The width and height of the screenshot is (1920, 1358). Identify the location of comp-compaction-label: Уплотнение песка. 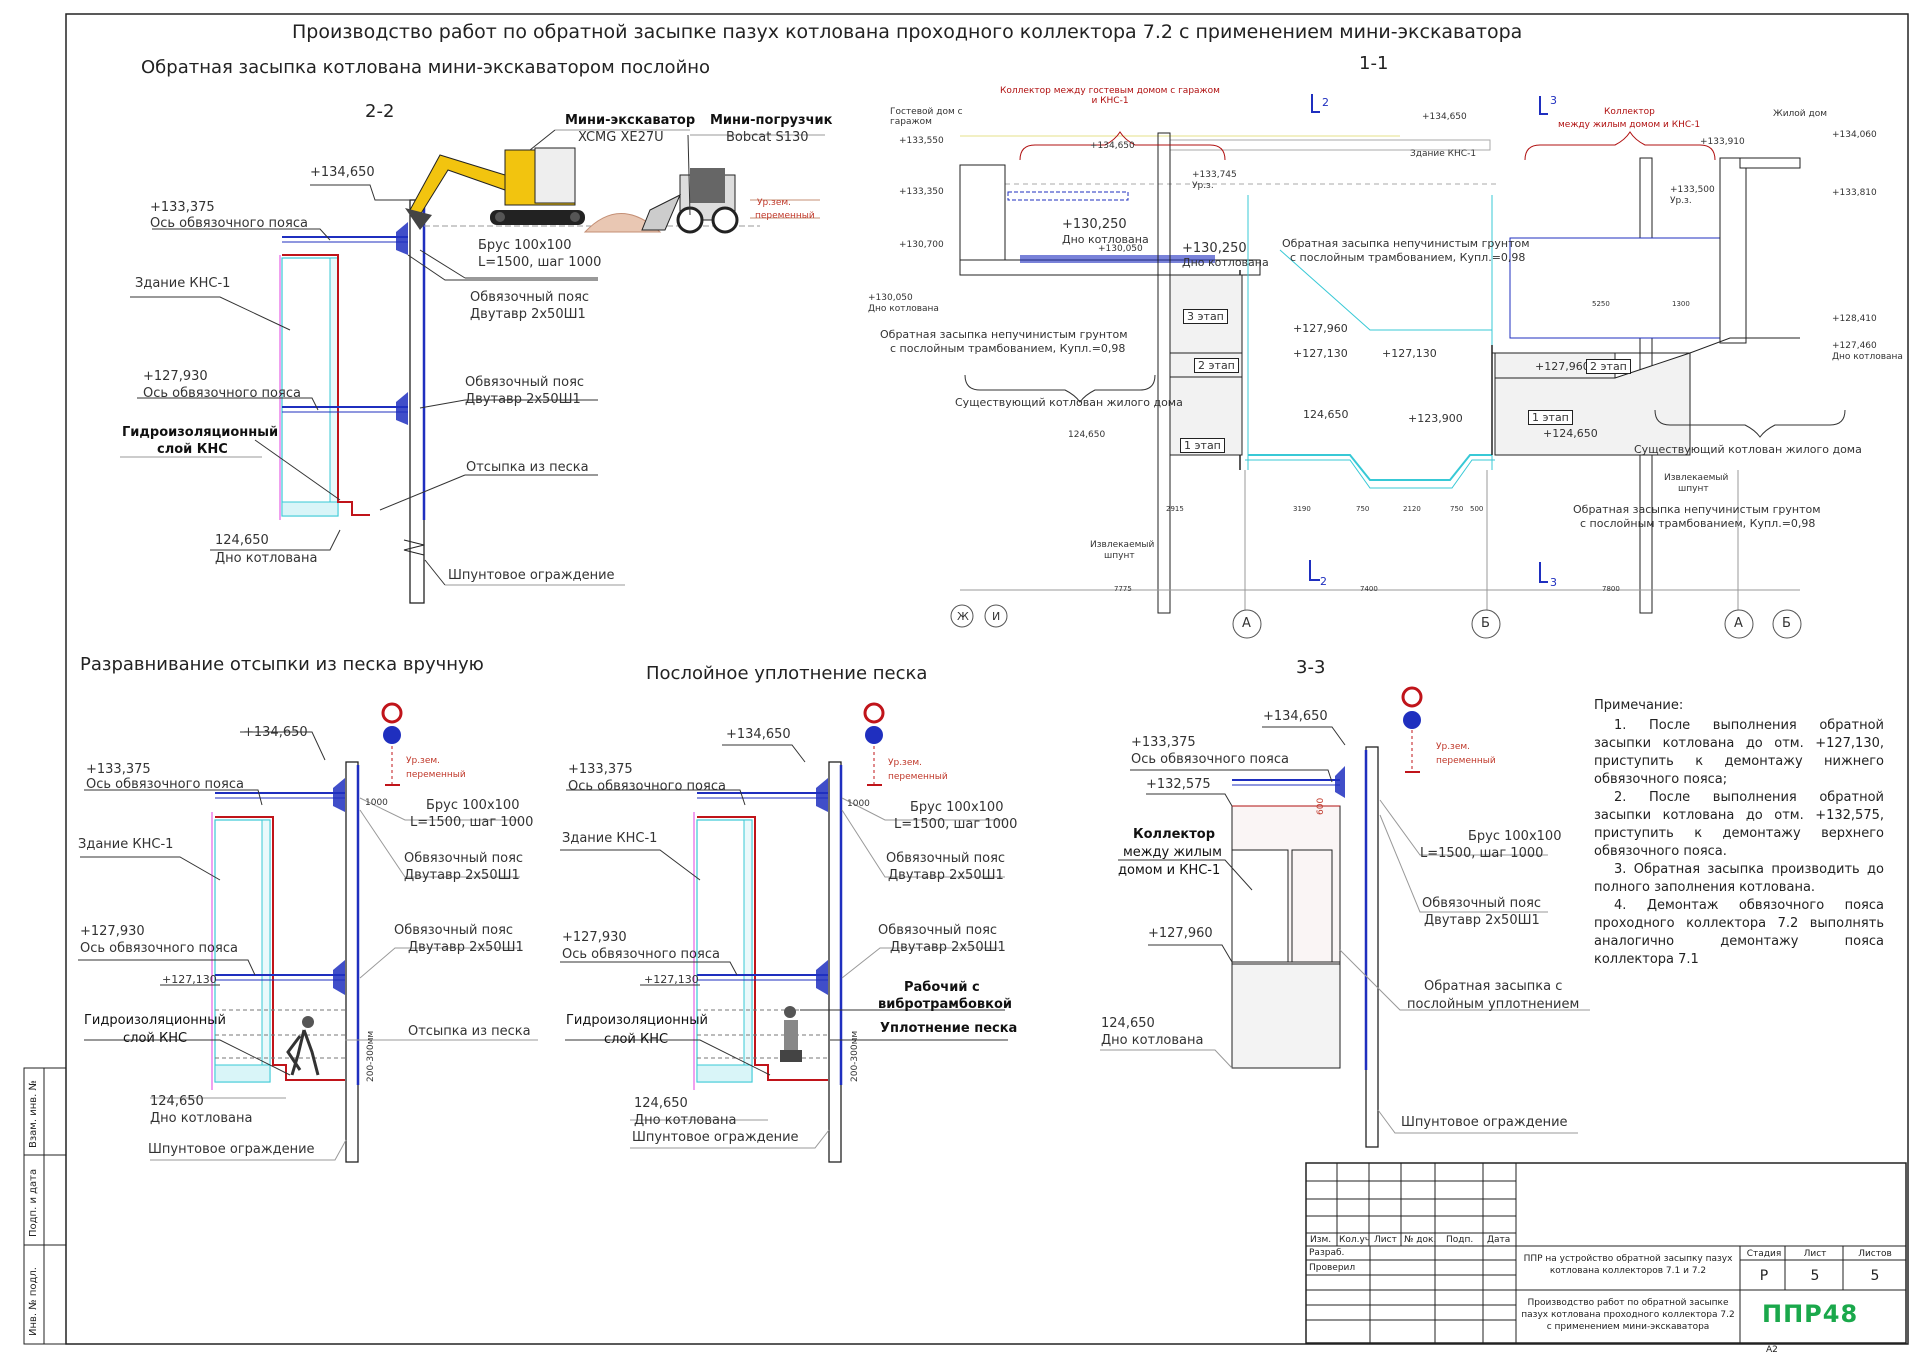
(949, 1028).